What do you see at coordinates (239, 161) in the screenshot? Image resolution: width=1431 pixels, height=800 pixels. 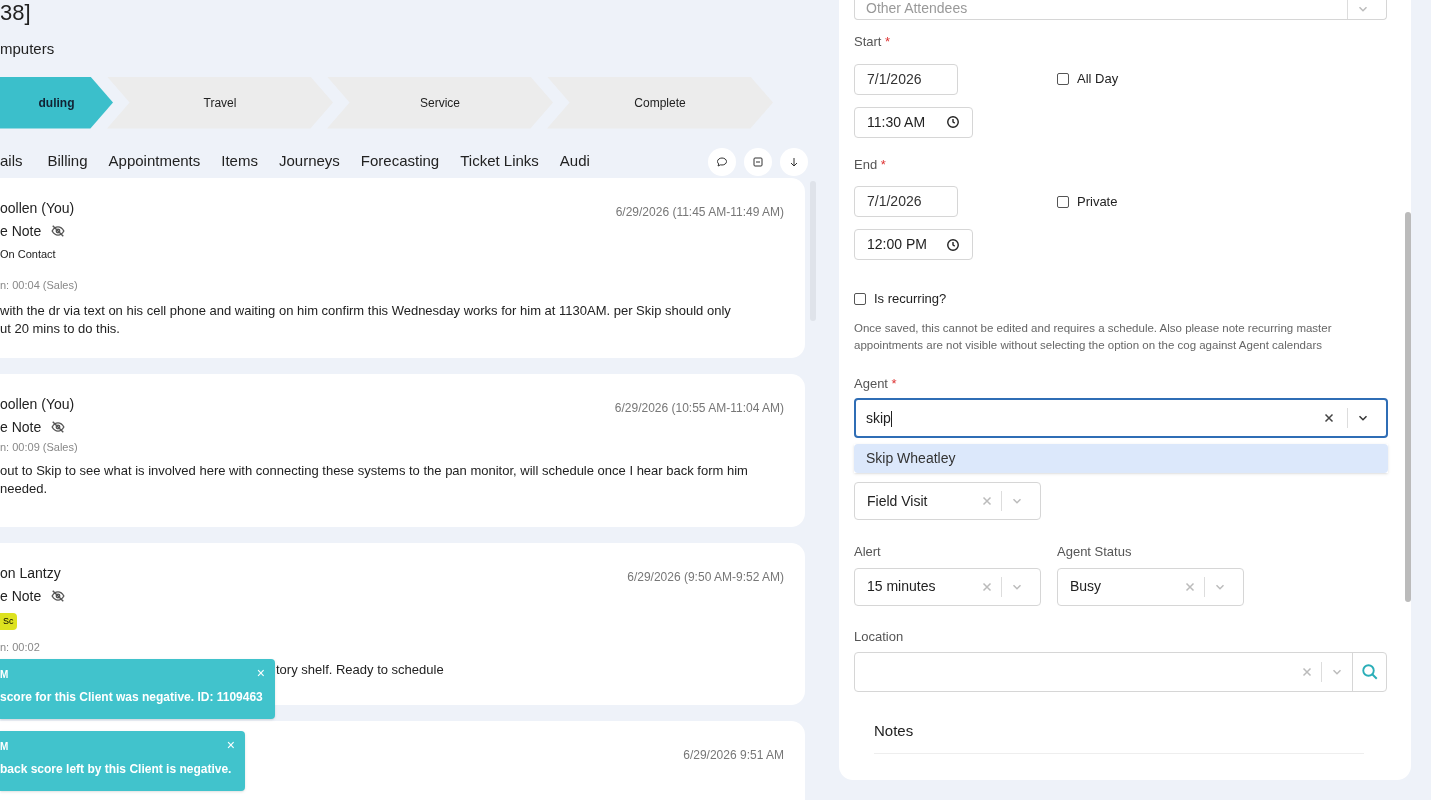 I see `tab: Items` at bounding box center [239, 161].